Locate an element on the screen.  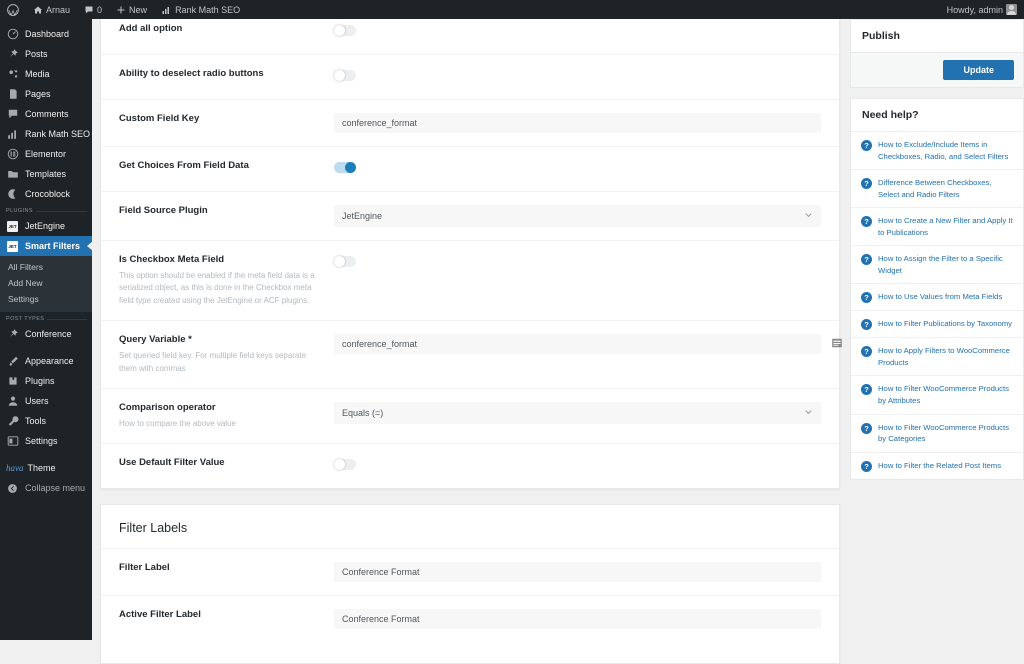
macro-insert-icon is located at coordinates (836, 342).